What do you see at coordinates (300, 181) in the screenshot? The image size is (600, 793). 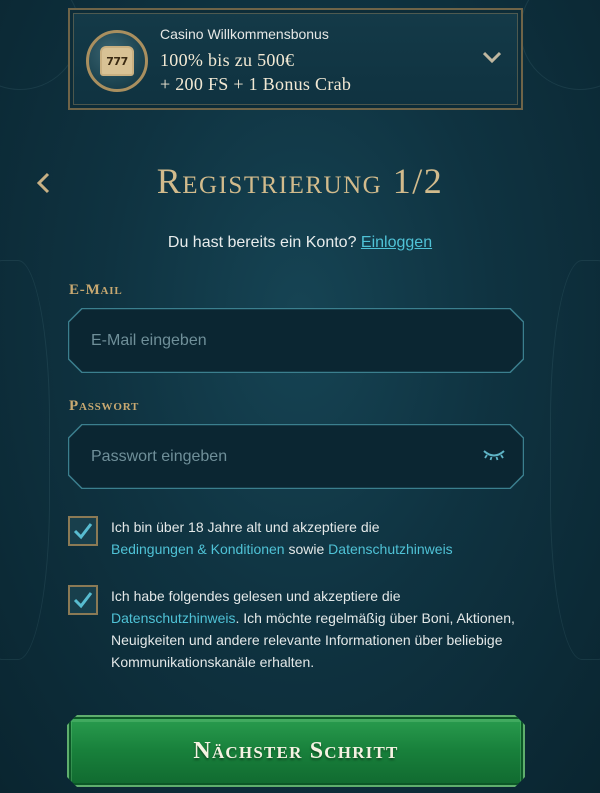 I see `page-title: Registrierung 1/2` at bounding box center [300, 181].